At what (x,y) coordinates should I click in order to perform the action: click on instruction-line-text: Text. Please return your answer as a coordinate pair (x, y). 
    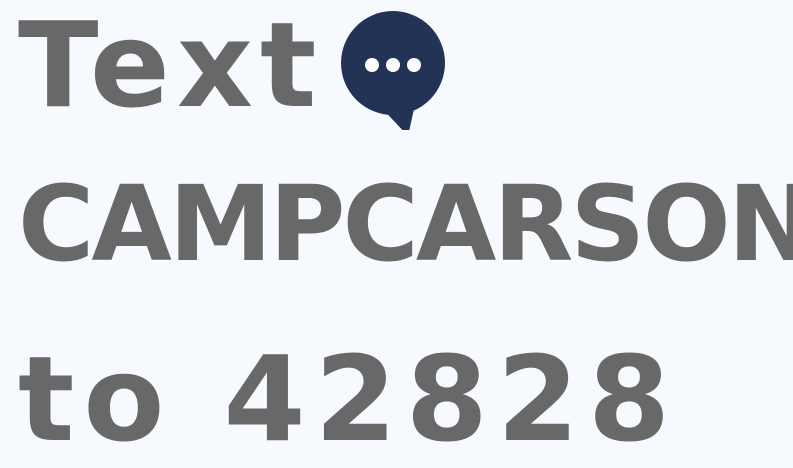
    Looking at the image, I should click on (171, 67).